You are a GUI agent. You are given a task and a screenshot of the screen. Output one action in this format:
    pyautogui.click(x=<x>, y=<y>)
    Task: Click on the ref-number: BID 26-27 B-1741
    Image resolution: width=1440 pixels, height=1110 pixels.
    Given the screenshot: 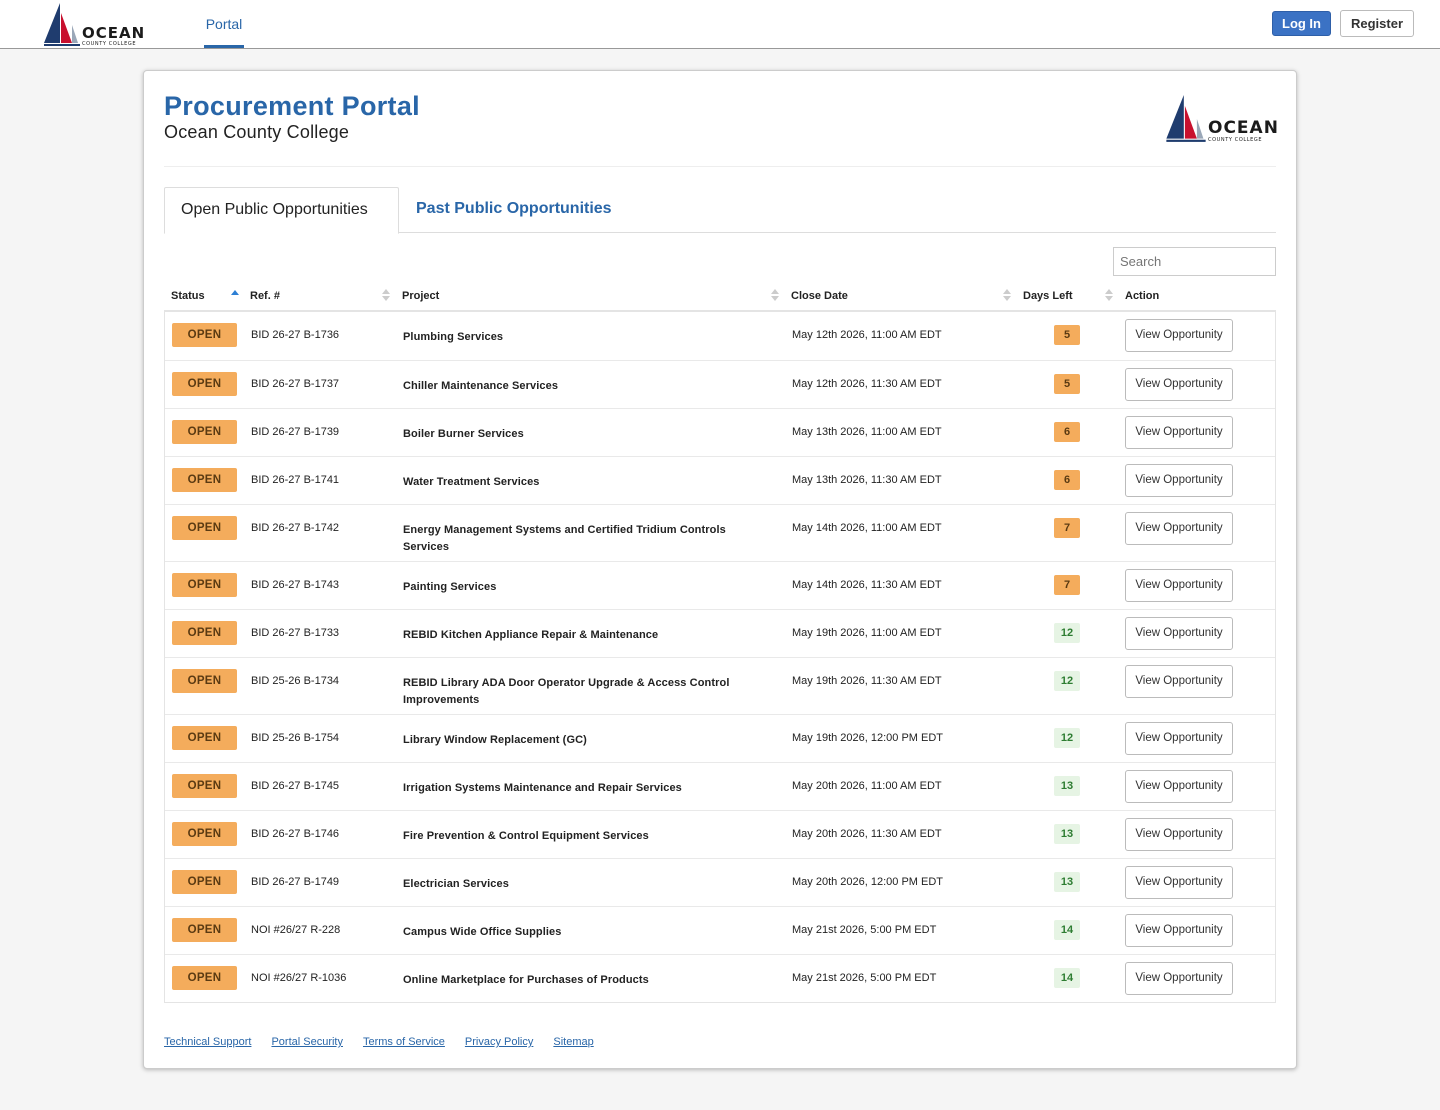 What is the action you would take?
    pyautogui.click(x=295, y=480)
    